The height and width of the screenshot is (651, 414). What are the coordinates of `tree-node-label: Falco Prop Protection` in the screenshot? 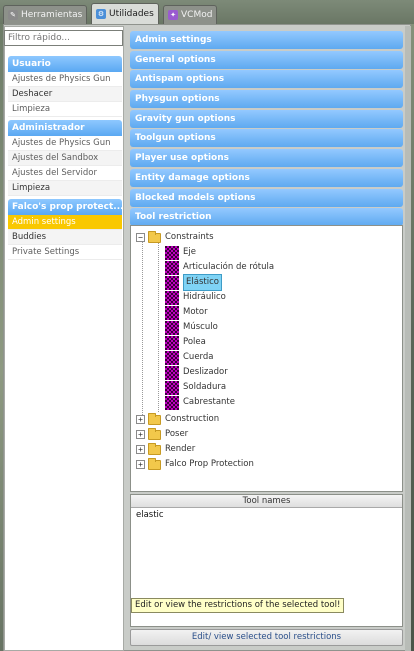 It's located at (209, 464).